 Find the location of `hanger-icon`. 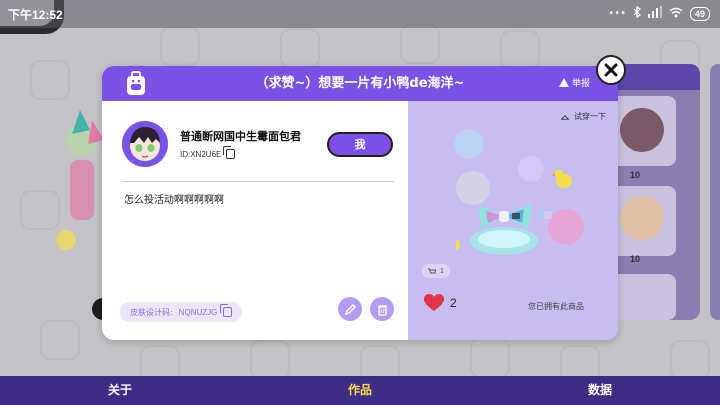

hanger-icon is located at coordinates (565, 117).